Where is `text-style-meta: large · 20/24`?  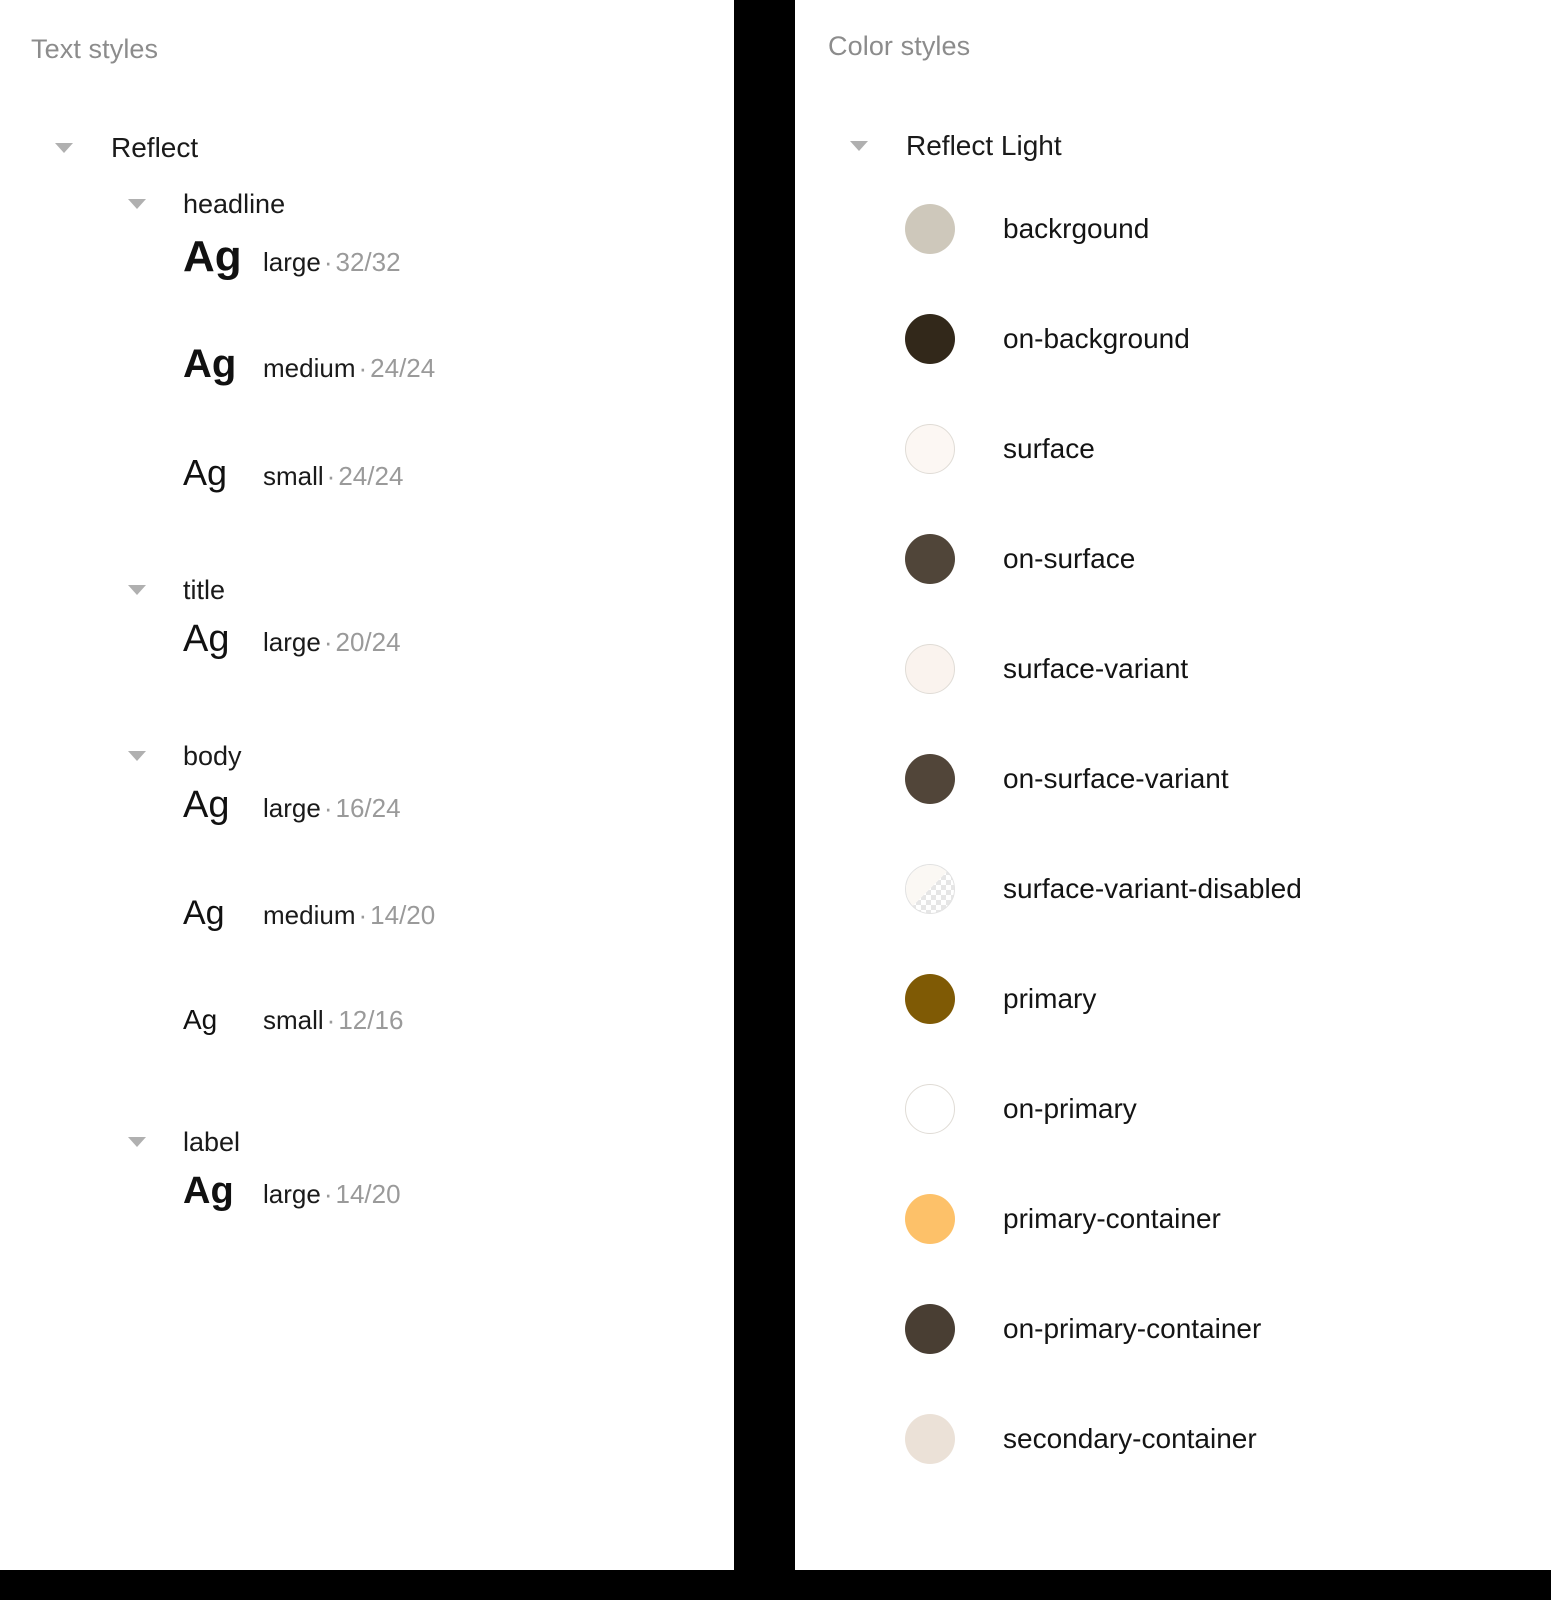 text-style-meta: large · 20/24 is located at coordinates (332, 642).